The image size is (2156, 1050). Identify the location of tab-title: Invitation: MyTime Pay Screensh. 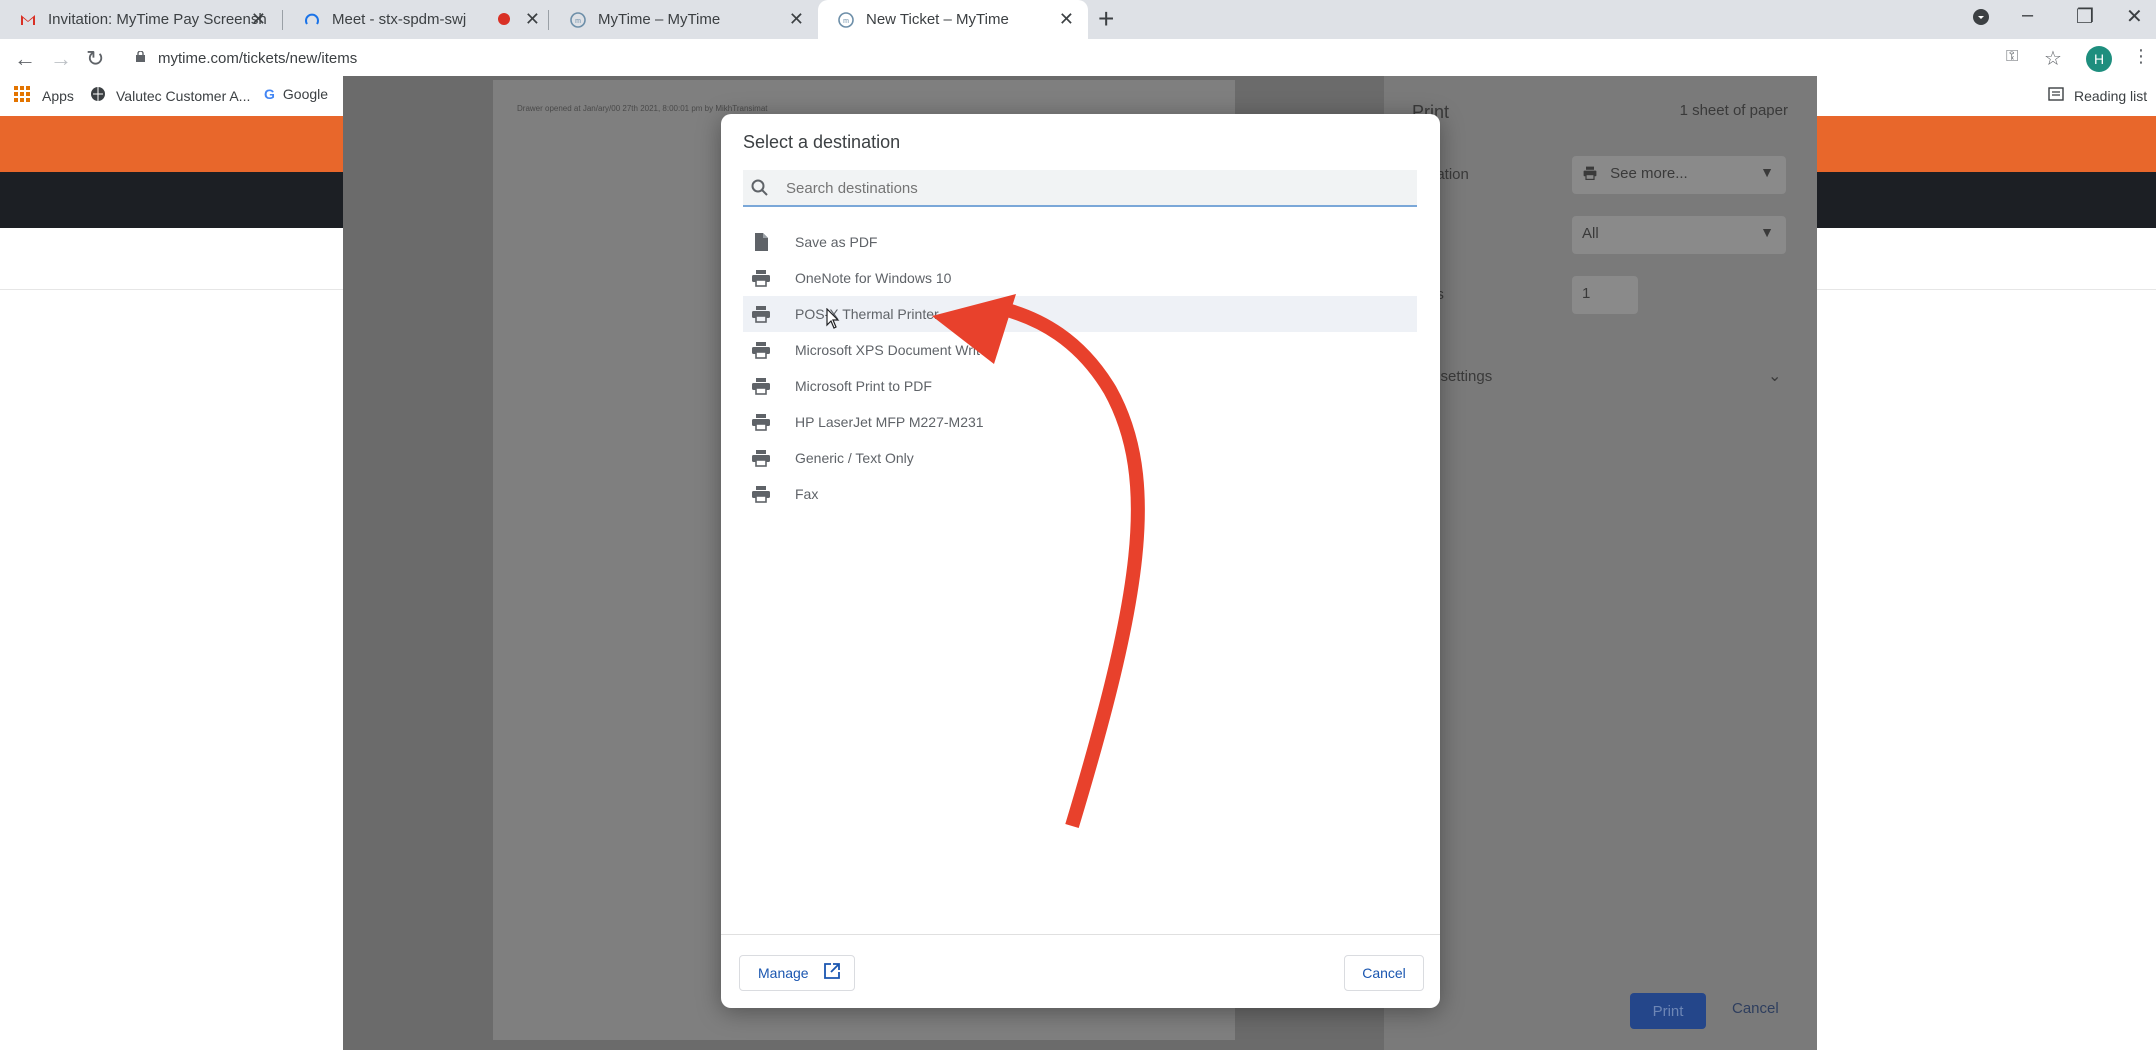
(157, 19).